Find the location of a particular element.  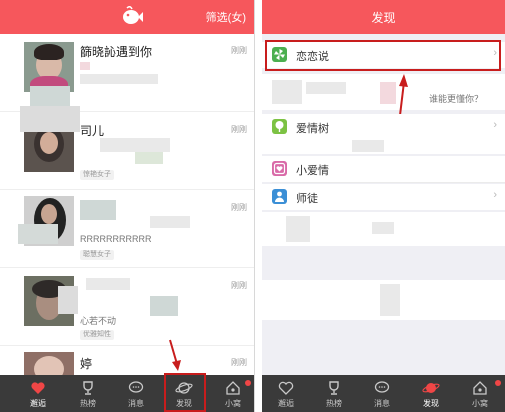

page-title: 发现 is located at coordinates (383, 18).